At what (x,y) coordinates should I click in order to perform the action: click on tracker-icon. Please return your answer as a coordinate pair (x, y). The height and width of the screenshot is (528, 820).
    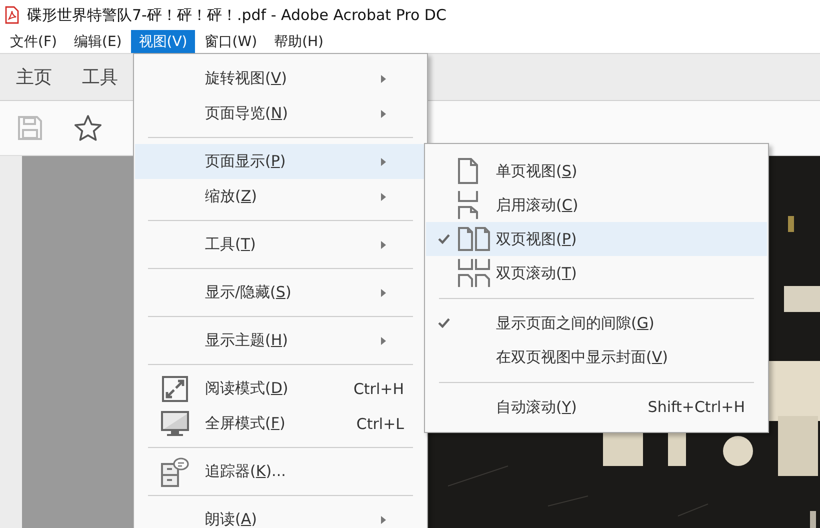
    Looking at the image, I should click on (175, 471).